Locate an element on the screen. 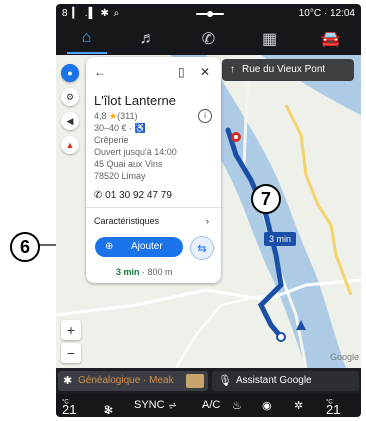  zoom-in-button: + is located at coordinates (71, 330).